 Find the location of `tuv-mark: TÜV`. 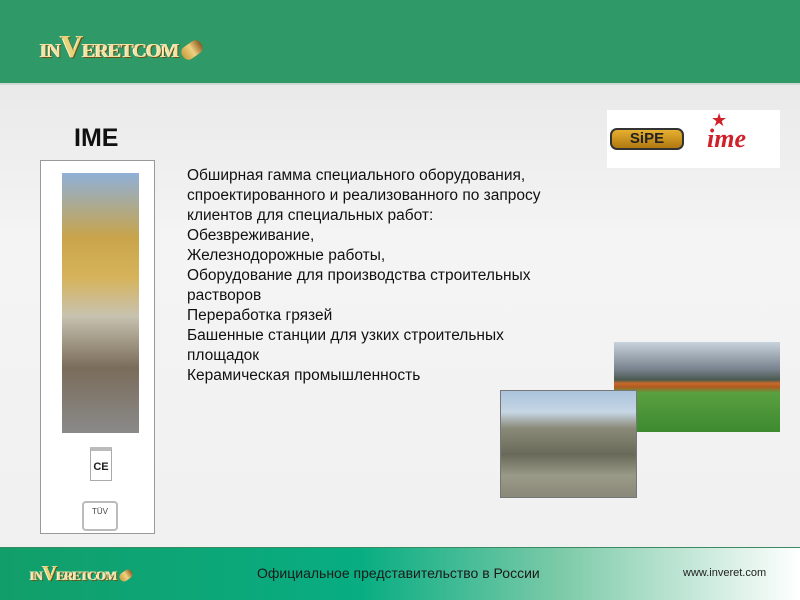

tuv-mark: TÜV is located at coordinates (100, 516).